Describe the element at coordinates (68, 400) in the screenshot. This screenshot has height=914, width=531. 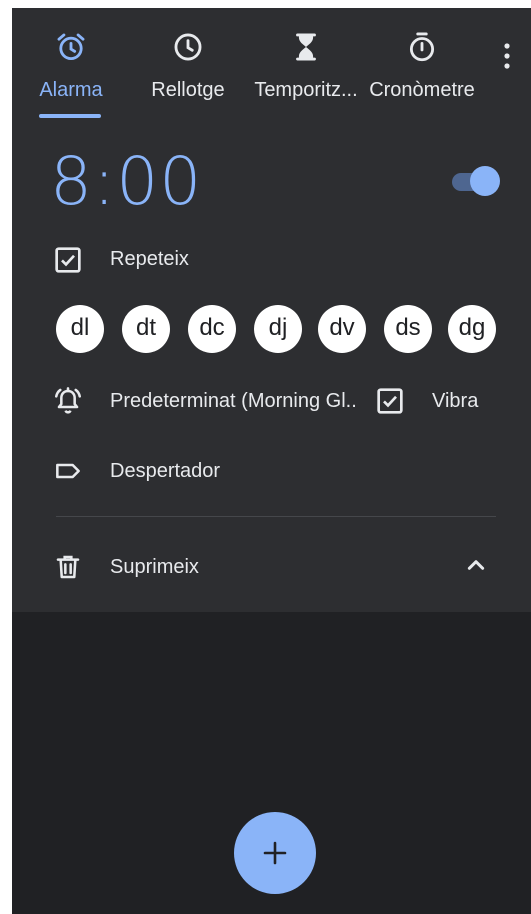
I see `alarm-bell-icon` at that location.